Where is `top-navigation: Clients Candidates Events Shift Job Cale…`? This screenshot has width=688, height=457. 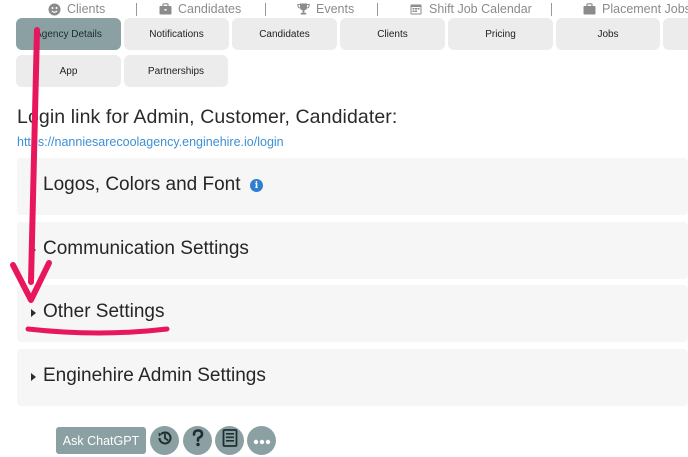 top-navigation: Clients Candidates Events Shift Job Cale… is located at coordinates (344, 10).